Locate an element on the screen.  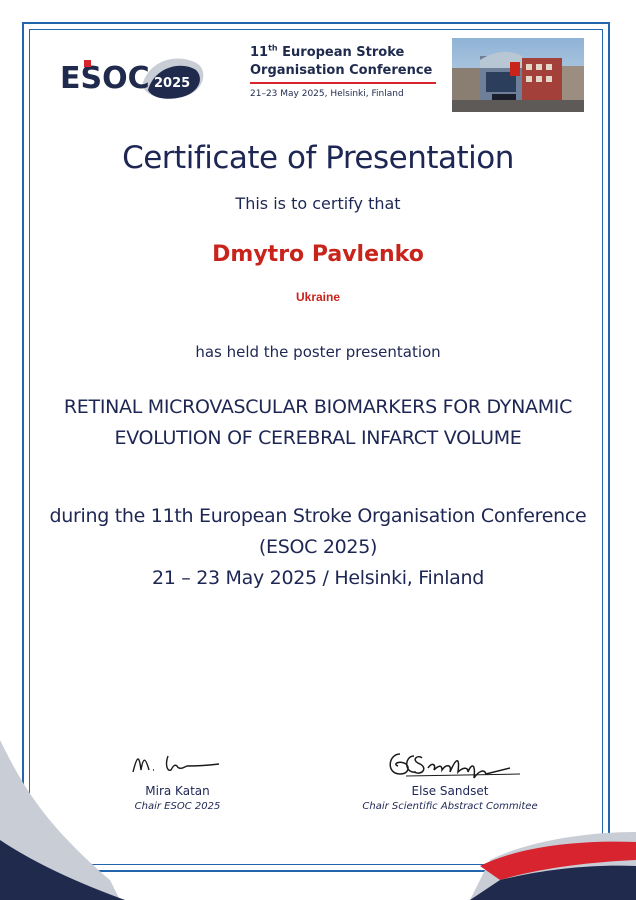
conference-divider is located at coordinates (343, 83).